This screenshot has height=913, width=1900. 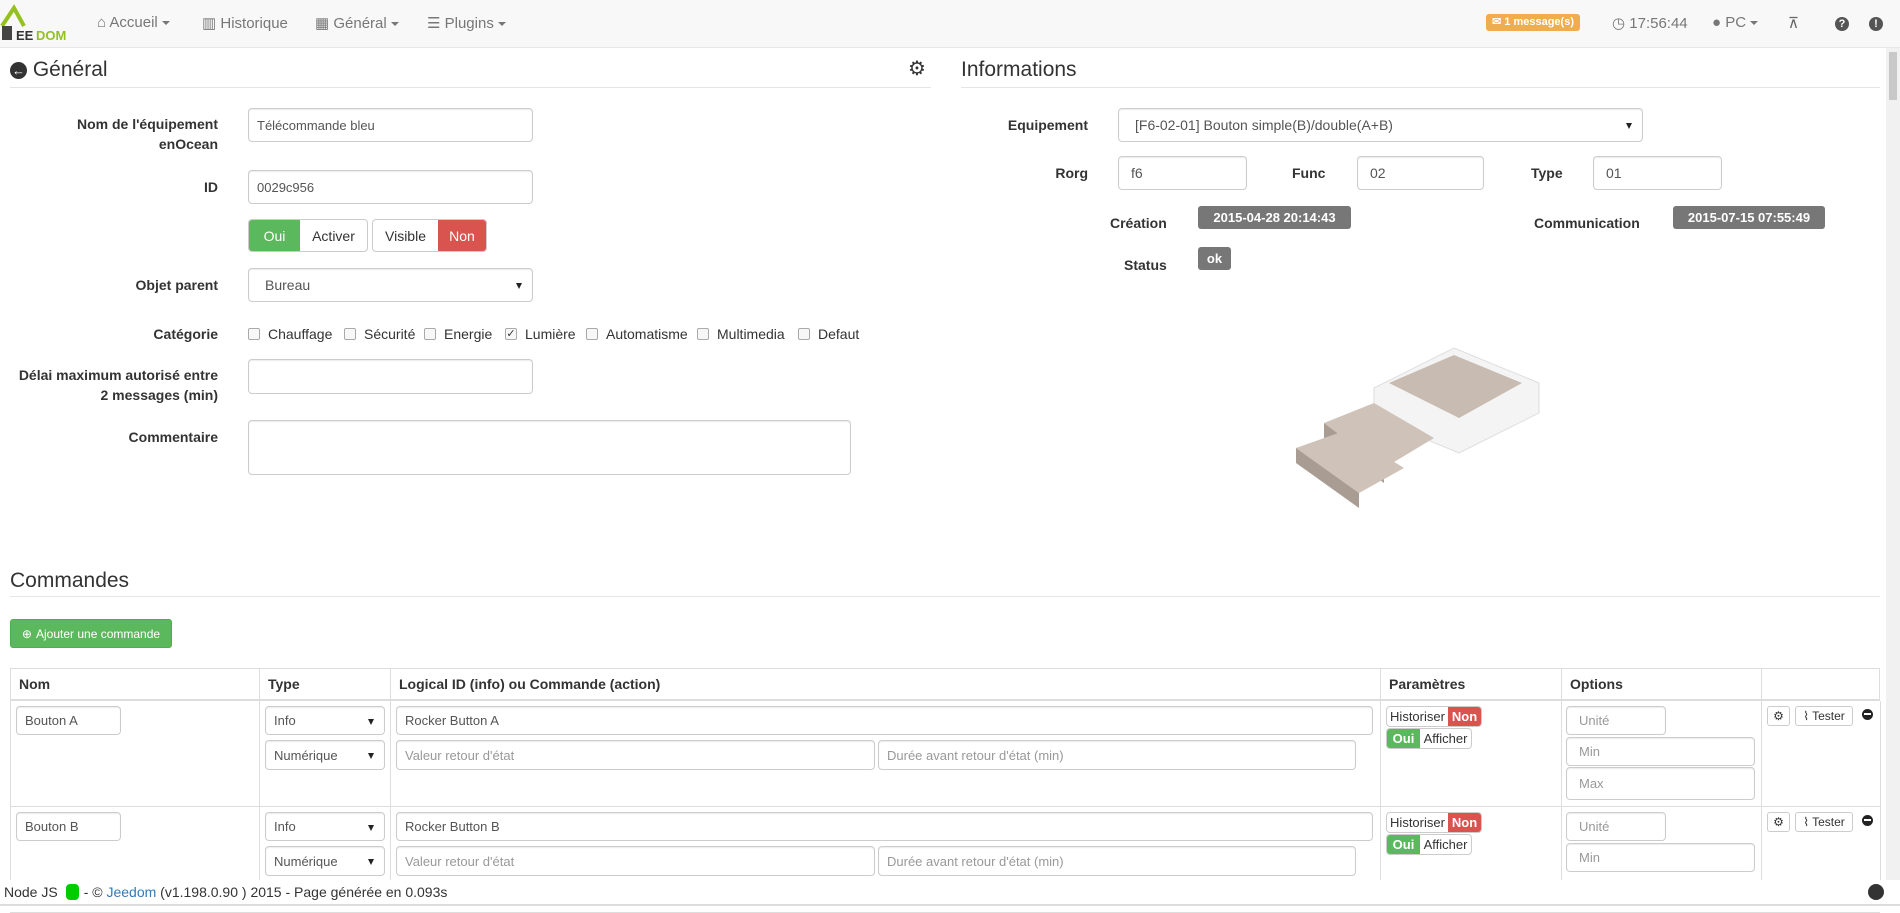 I want to click on command-name-input: Bouton B, so click(x=68, y=826).